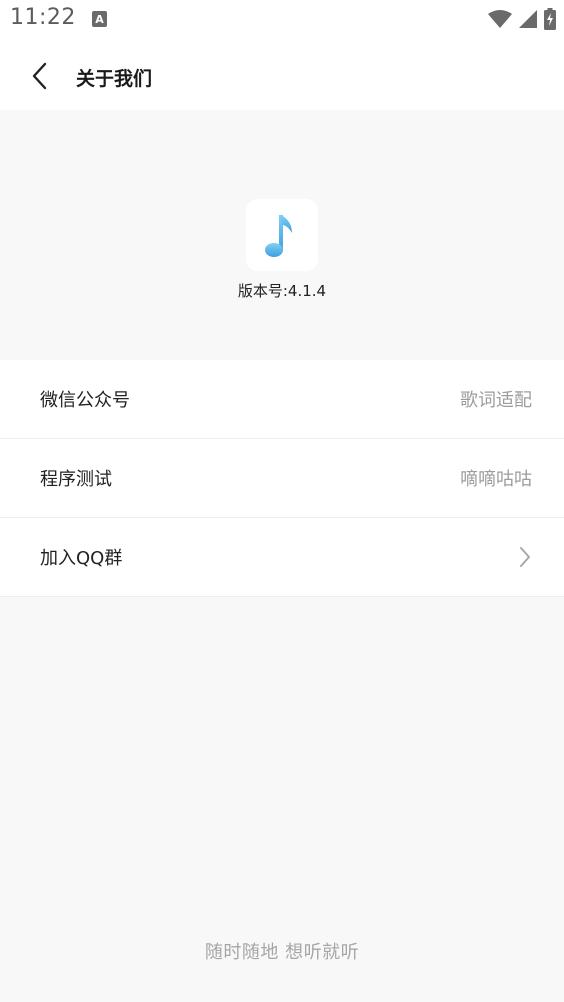  Describe the element at coordinates (76, 479) in the screenshot. I see `list-item-label: 程序测试` at that location.